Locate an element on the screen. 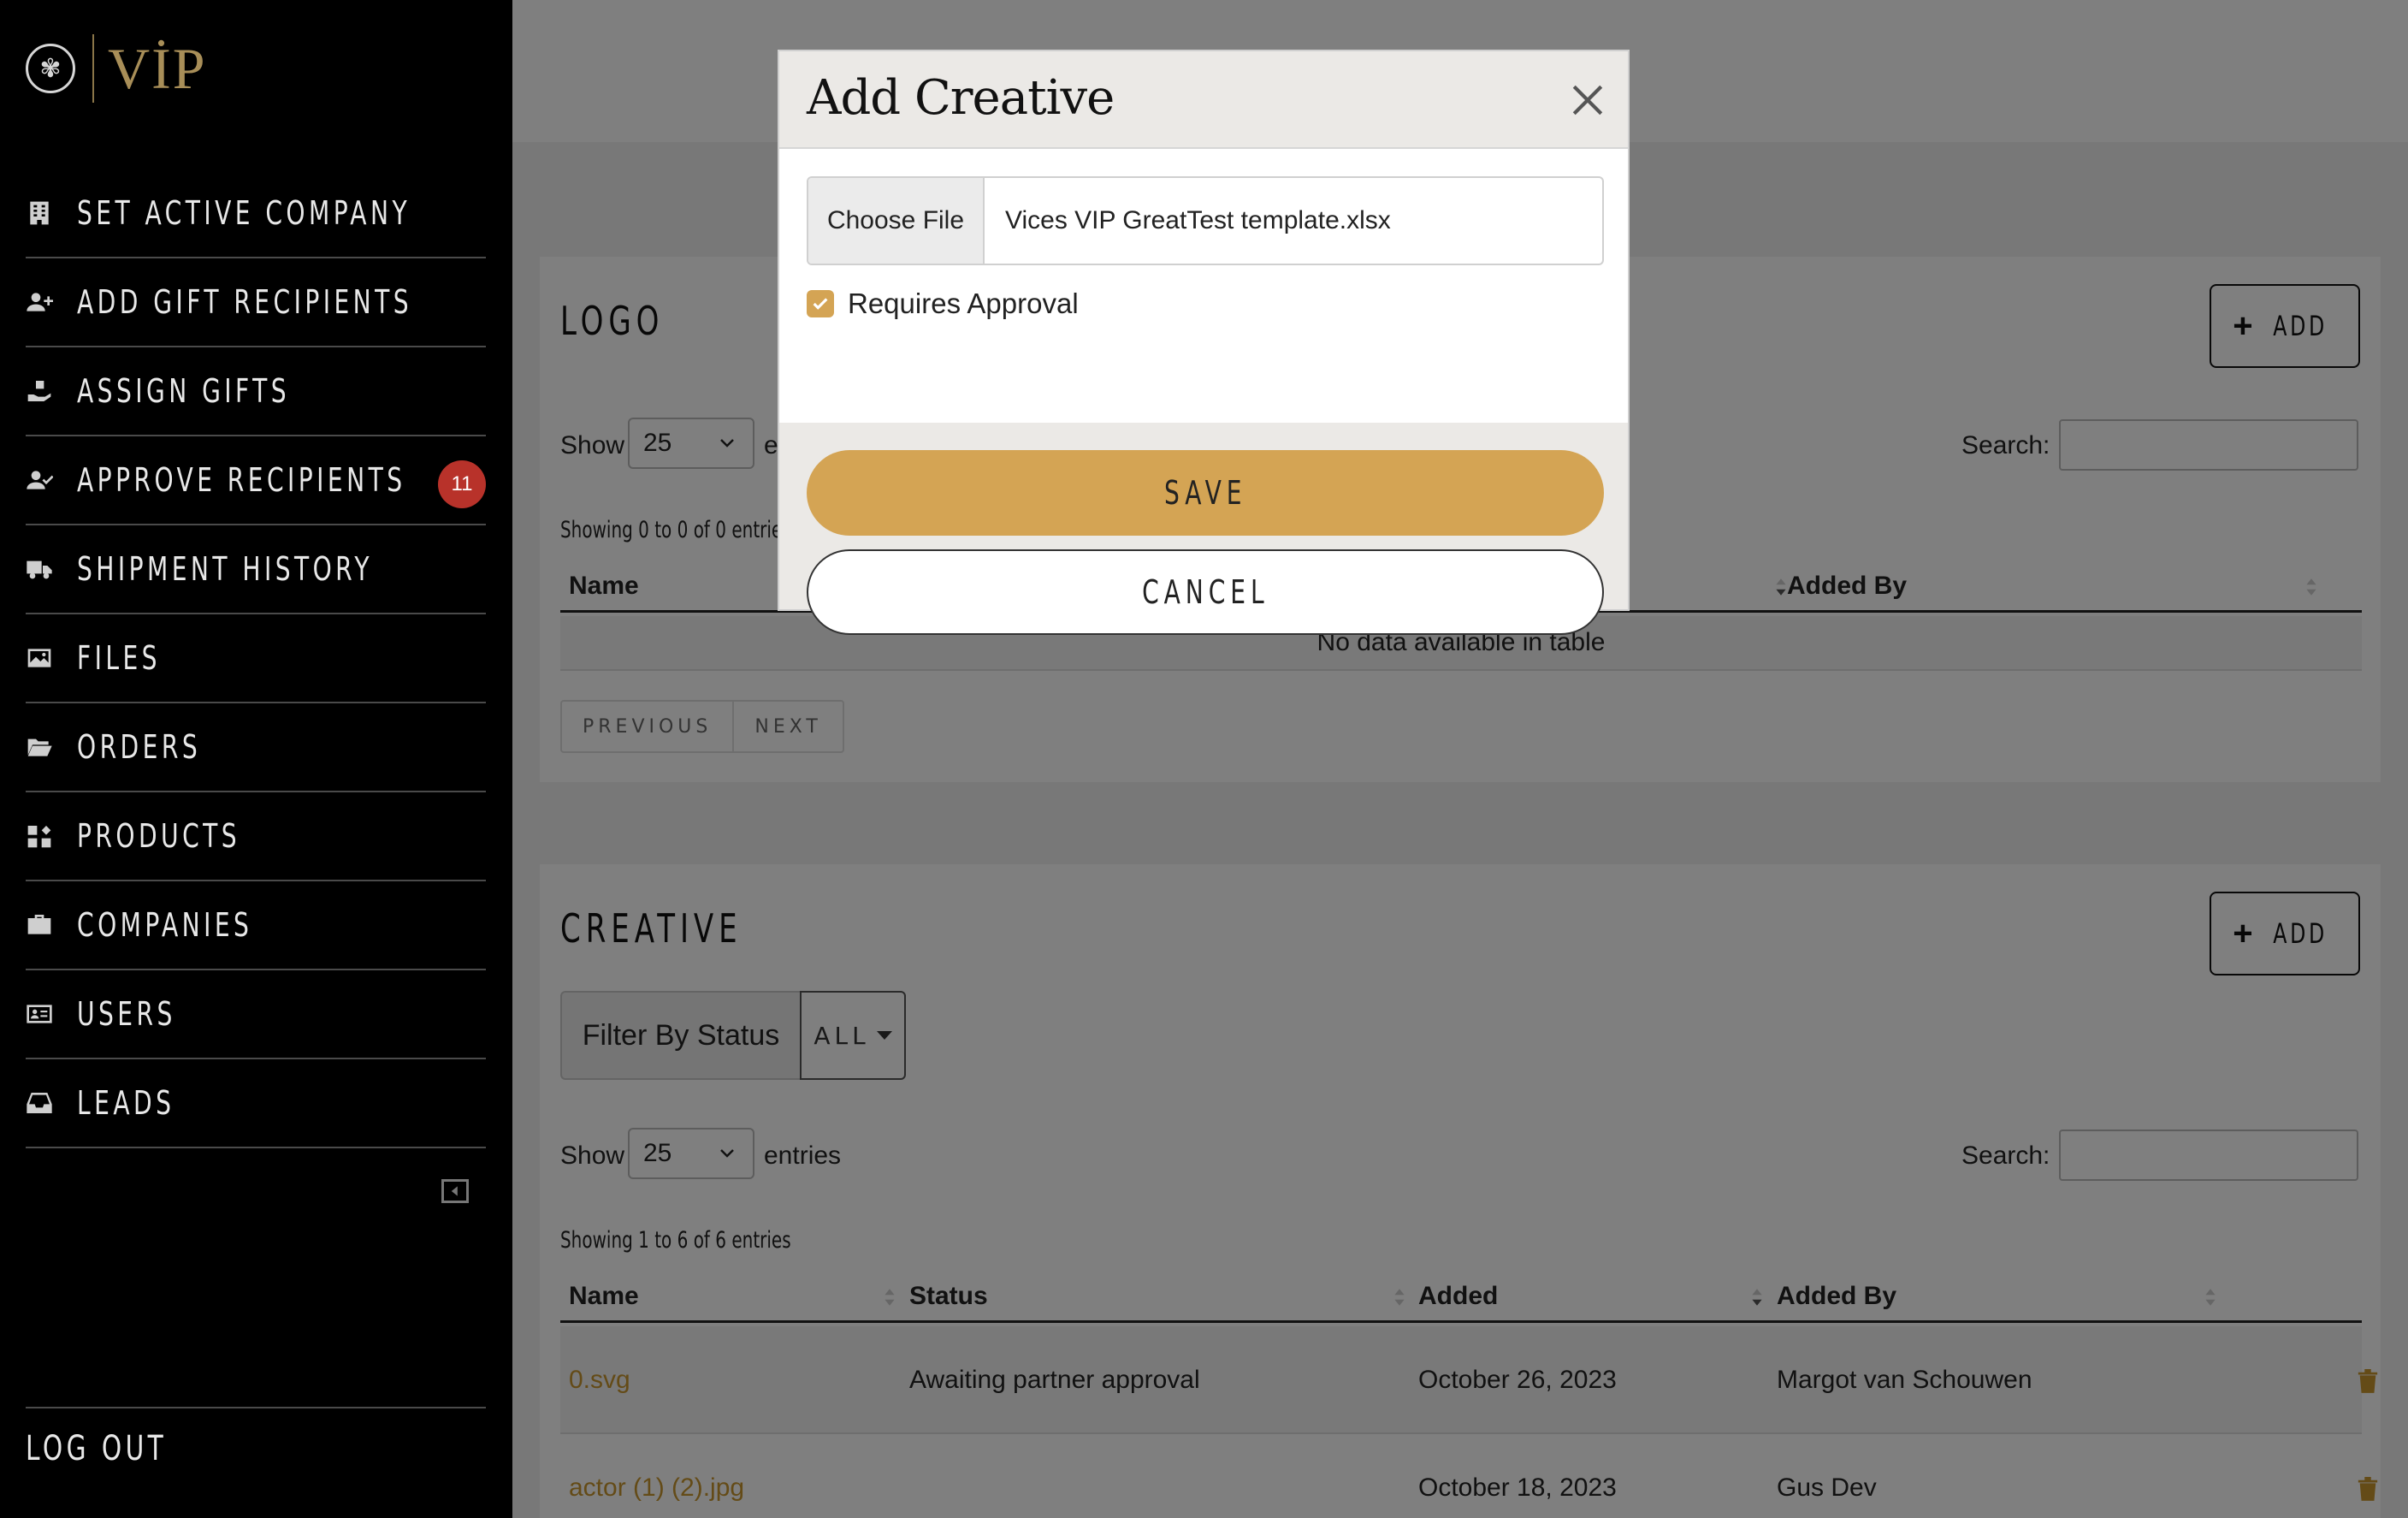 The image size is (2408, 1518). save-button: SAVE is located at coordinates (1205, 493).